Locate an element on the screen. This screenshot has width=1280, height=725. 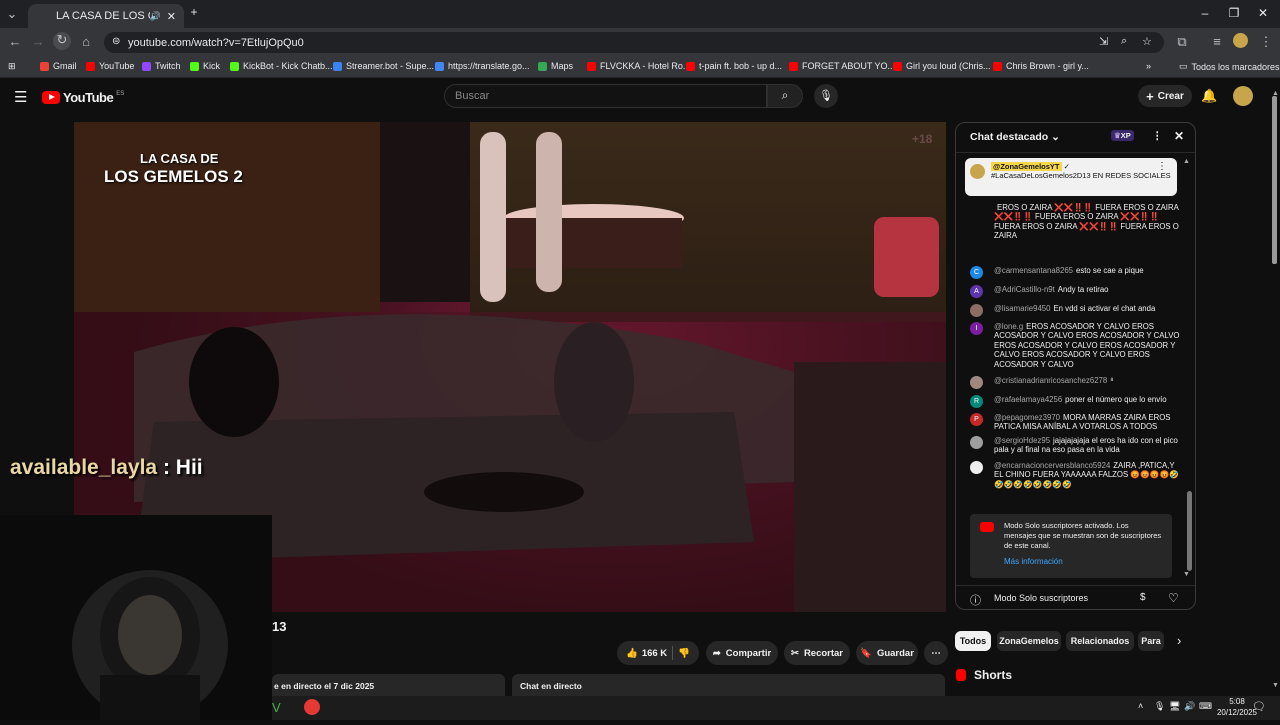
address-bar: ⊜ youtube.com/watch?v=7EtlujOpQu0 ⇲ ⌕ ☆ is located at coordinates (634, 42).